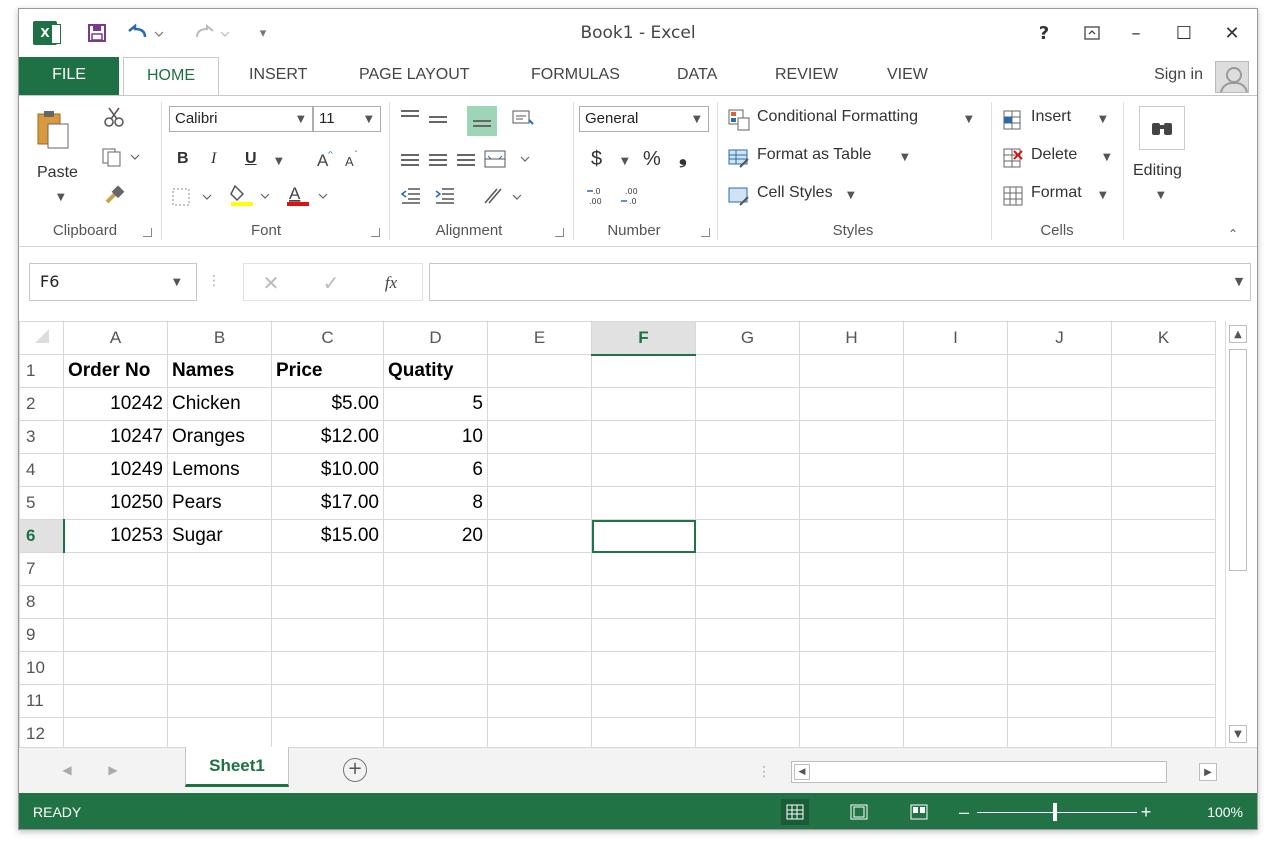  I want to click on cell-c5: $17.00, so click(327, 503).